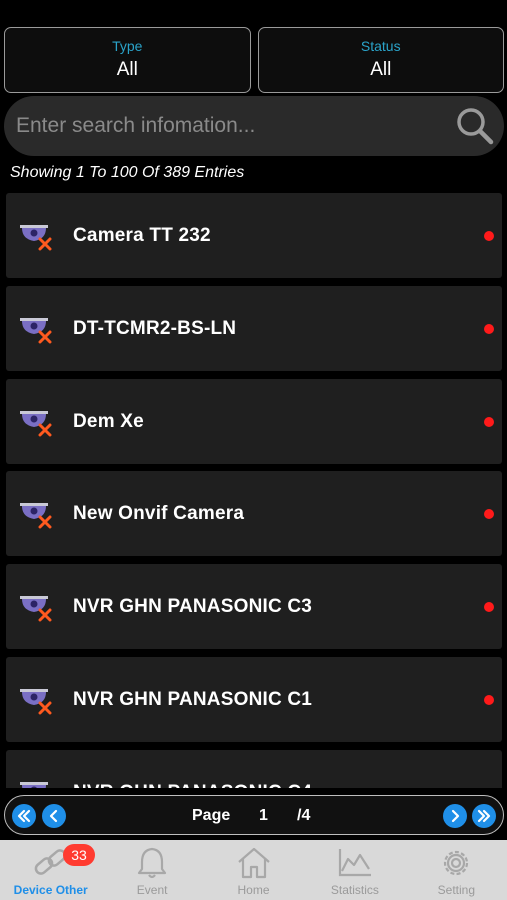 This screenshot has height=900, width=507. I want to click on pagination-bar: Page 1 /4, so click(254, 815).